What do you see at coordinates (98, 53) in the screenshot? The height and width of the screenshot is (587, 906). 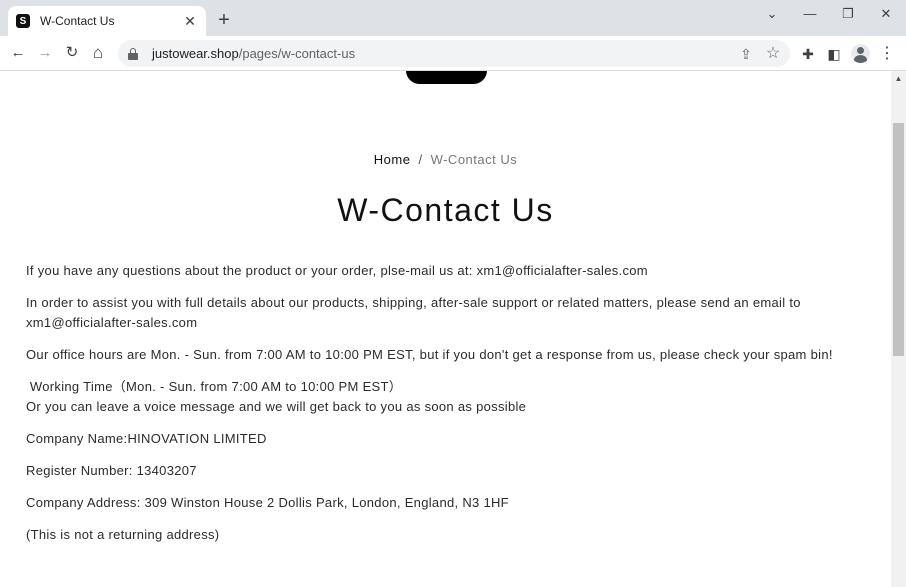 I see `home-button: ⌂` at bounding box center [98, 53].